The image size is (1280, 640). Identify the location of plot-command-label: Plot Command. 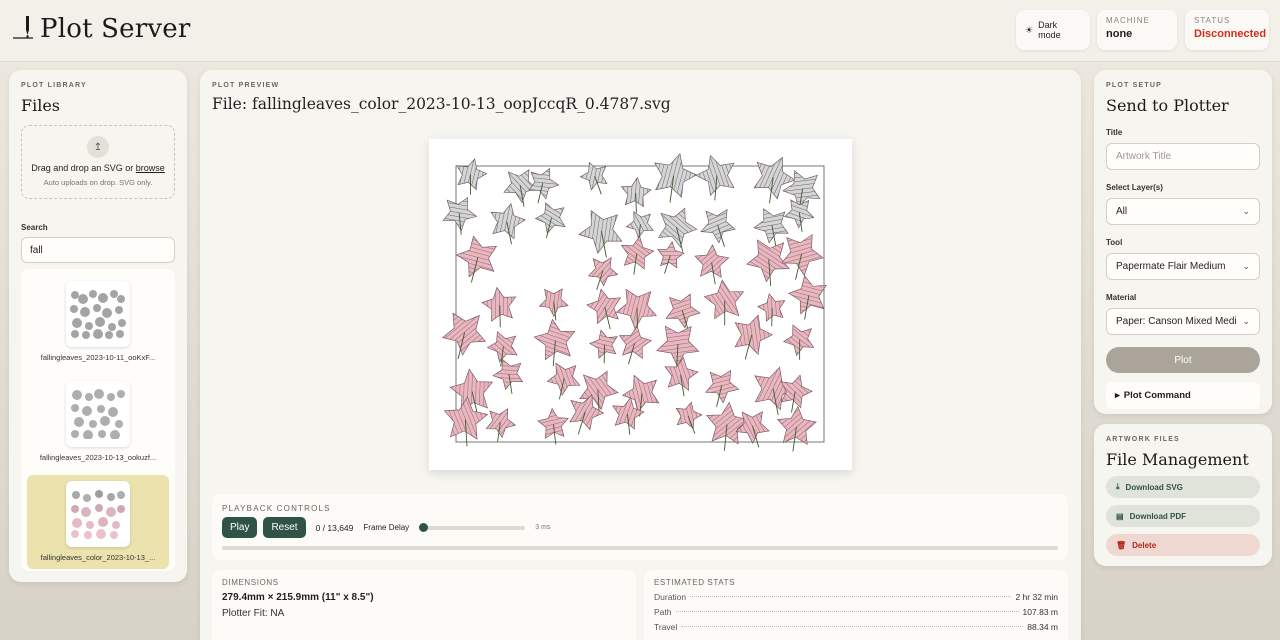
(1157, 395).